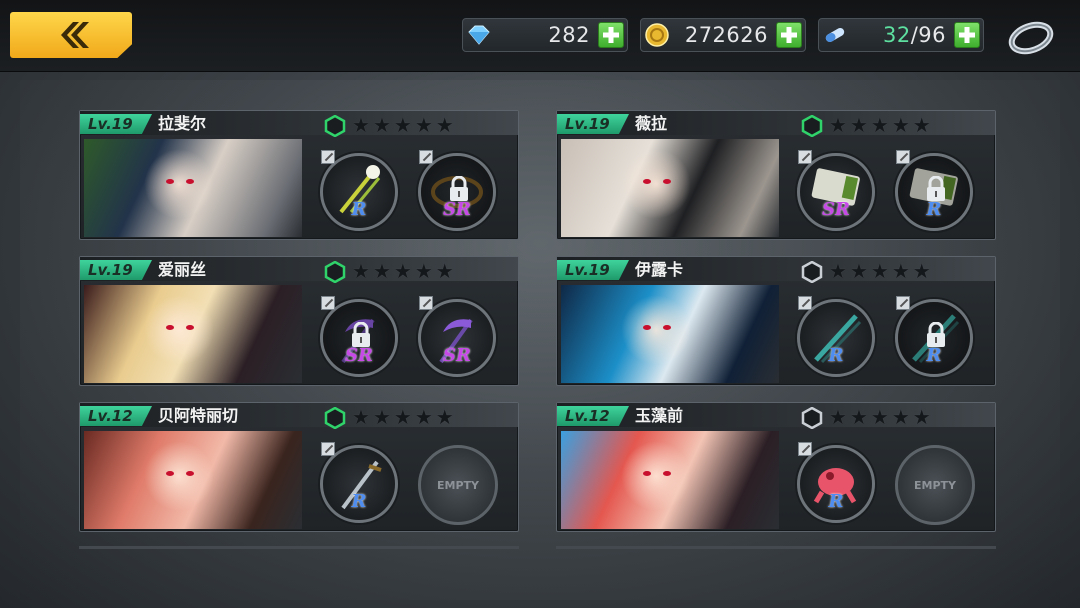  What do you see at coordinates (182, 269) in the screenshot?
I see `character-name: 爱丽丝` at bounding box center [182, 269].